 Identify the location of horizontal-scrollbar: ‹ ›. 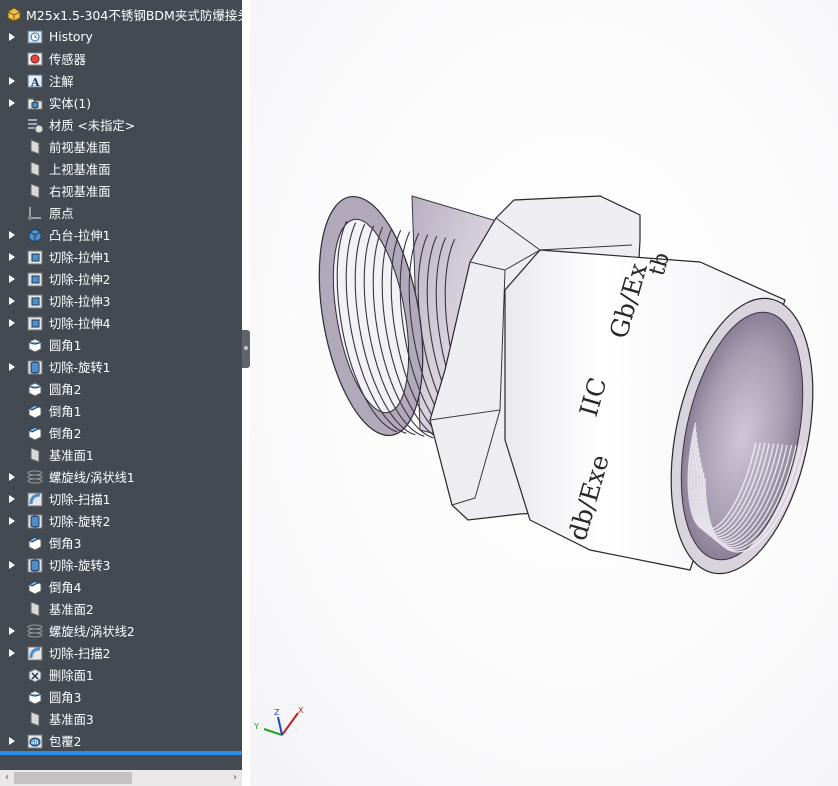
(121, 778).